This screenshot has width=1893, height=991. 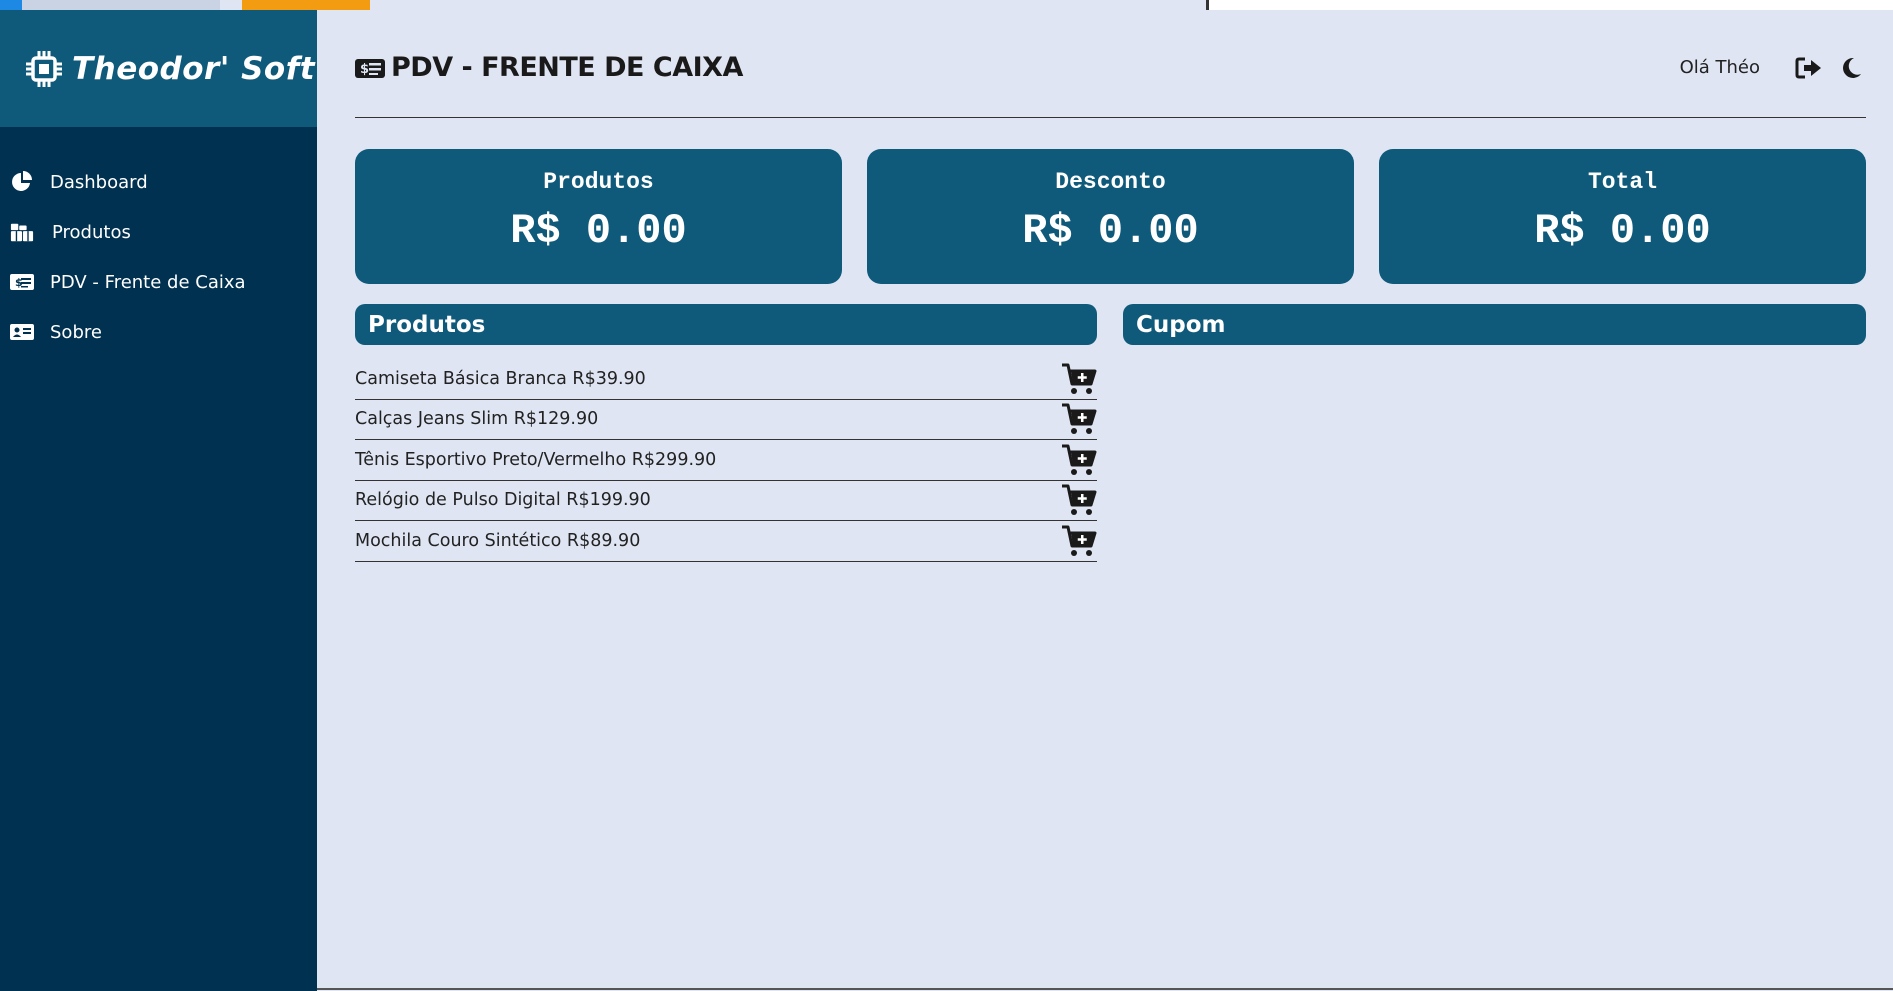 What do you see at coordinates (1622, 182) in the screenshot?
I see `card-label: Total` at bounding box center [1622, 182].